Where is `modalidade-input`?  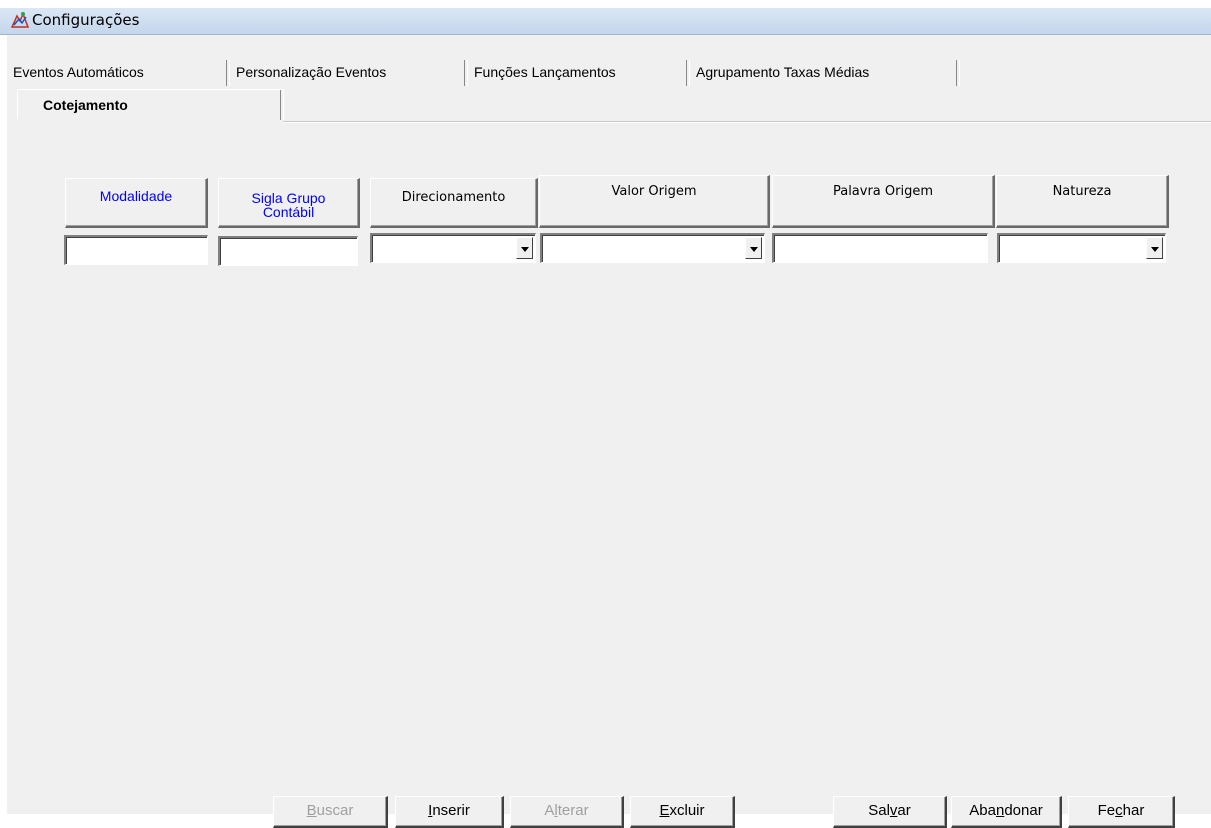 modalidade-input is located at coordinates (136, 250).